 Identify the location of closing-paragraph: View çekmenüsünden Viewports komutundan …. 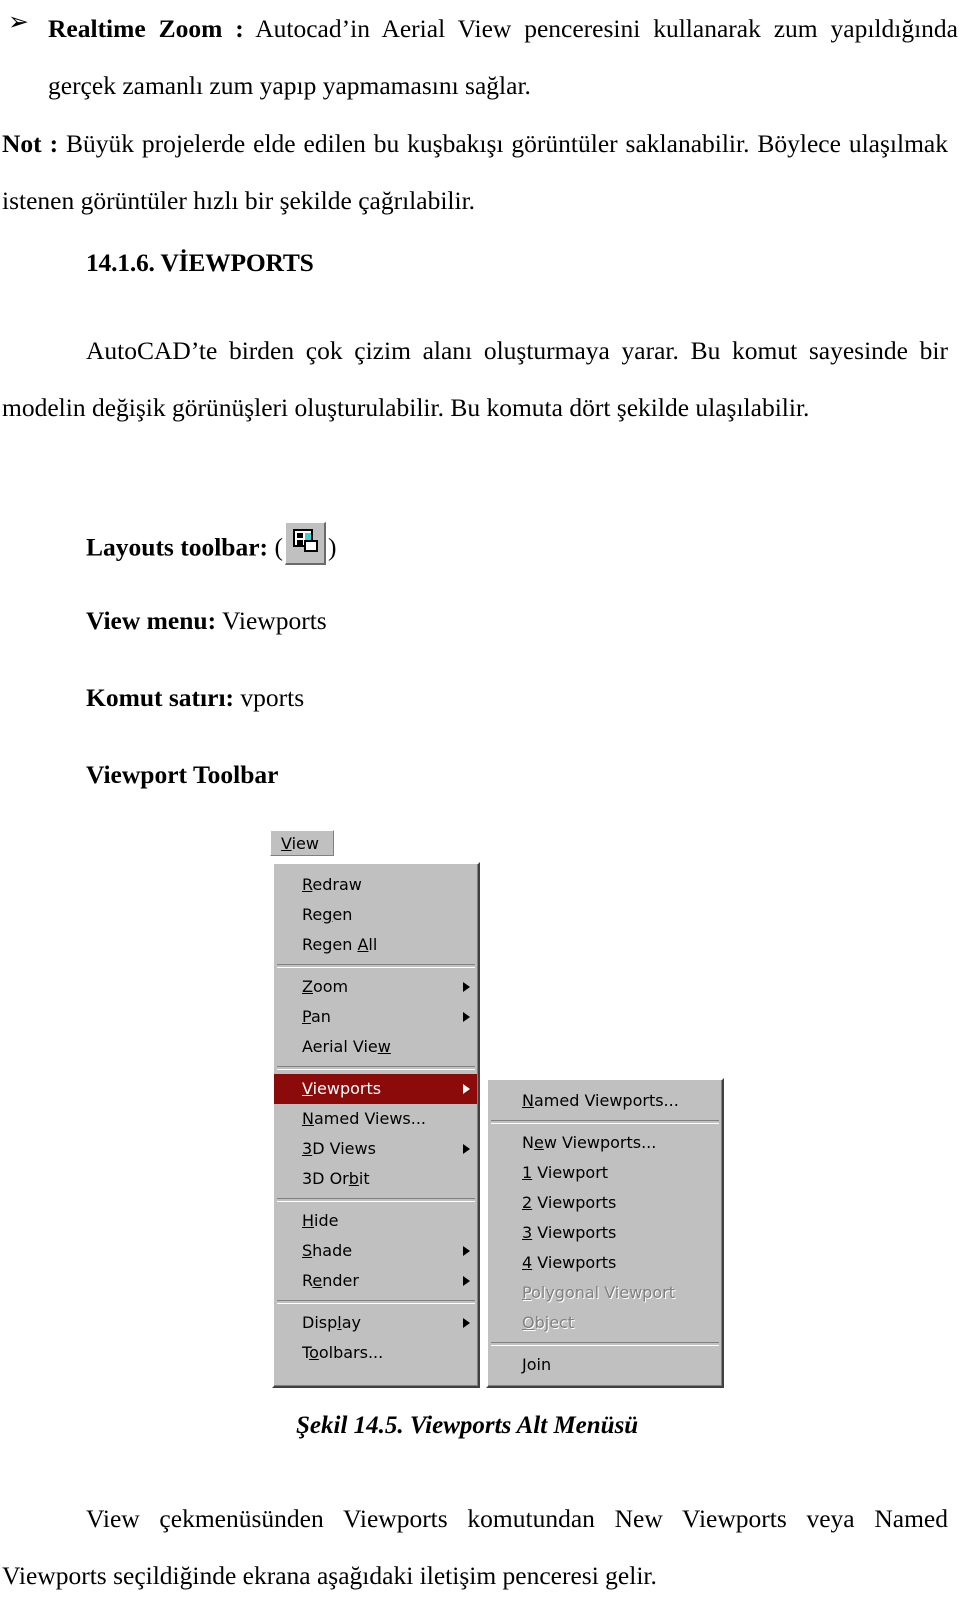
(475, 1547).